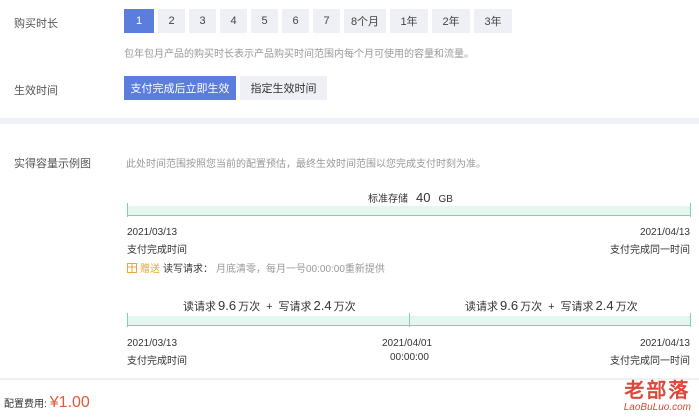 This screenshot has height=420, width=699. What do you see at coordinates (233, 21) in the screenshot?
I see `duration-option-4: 4` at bounding box center [233, 21].